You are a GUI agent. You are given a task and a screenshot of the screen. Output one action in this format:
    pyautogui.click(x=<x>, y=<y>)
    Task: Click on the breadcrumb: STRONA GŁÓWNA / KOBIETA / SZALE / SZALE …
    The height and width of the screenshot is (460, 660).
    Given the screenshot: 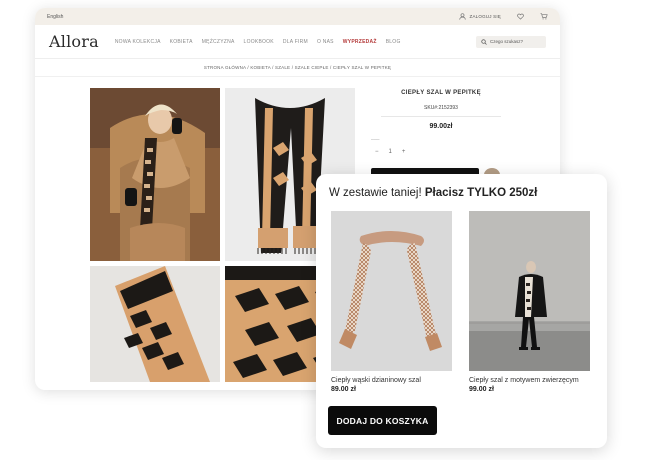 What is the action you would take?
    pyautogui.click(x=297, y=68)
    